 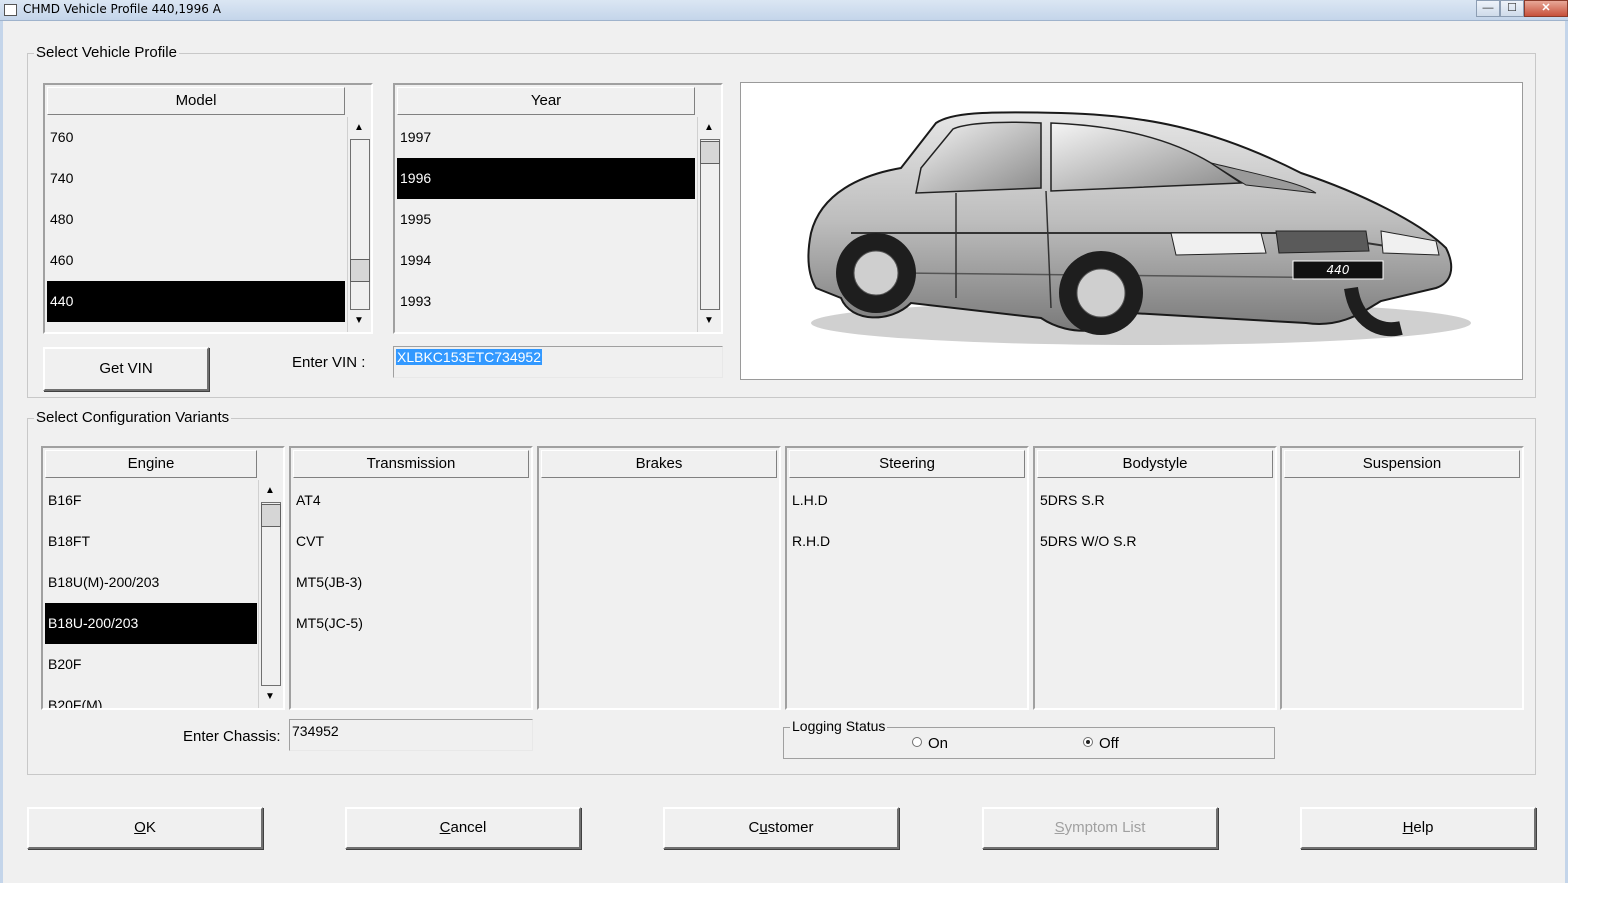 I want to click on configuration-legend: Select Configuration Variants, so click(x=133, y=417).